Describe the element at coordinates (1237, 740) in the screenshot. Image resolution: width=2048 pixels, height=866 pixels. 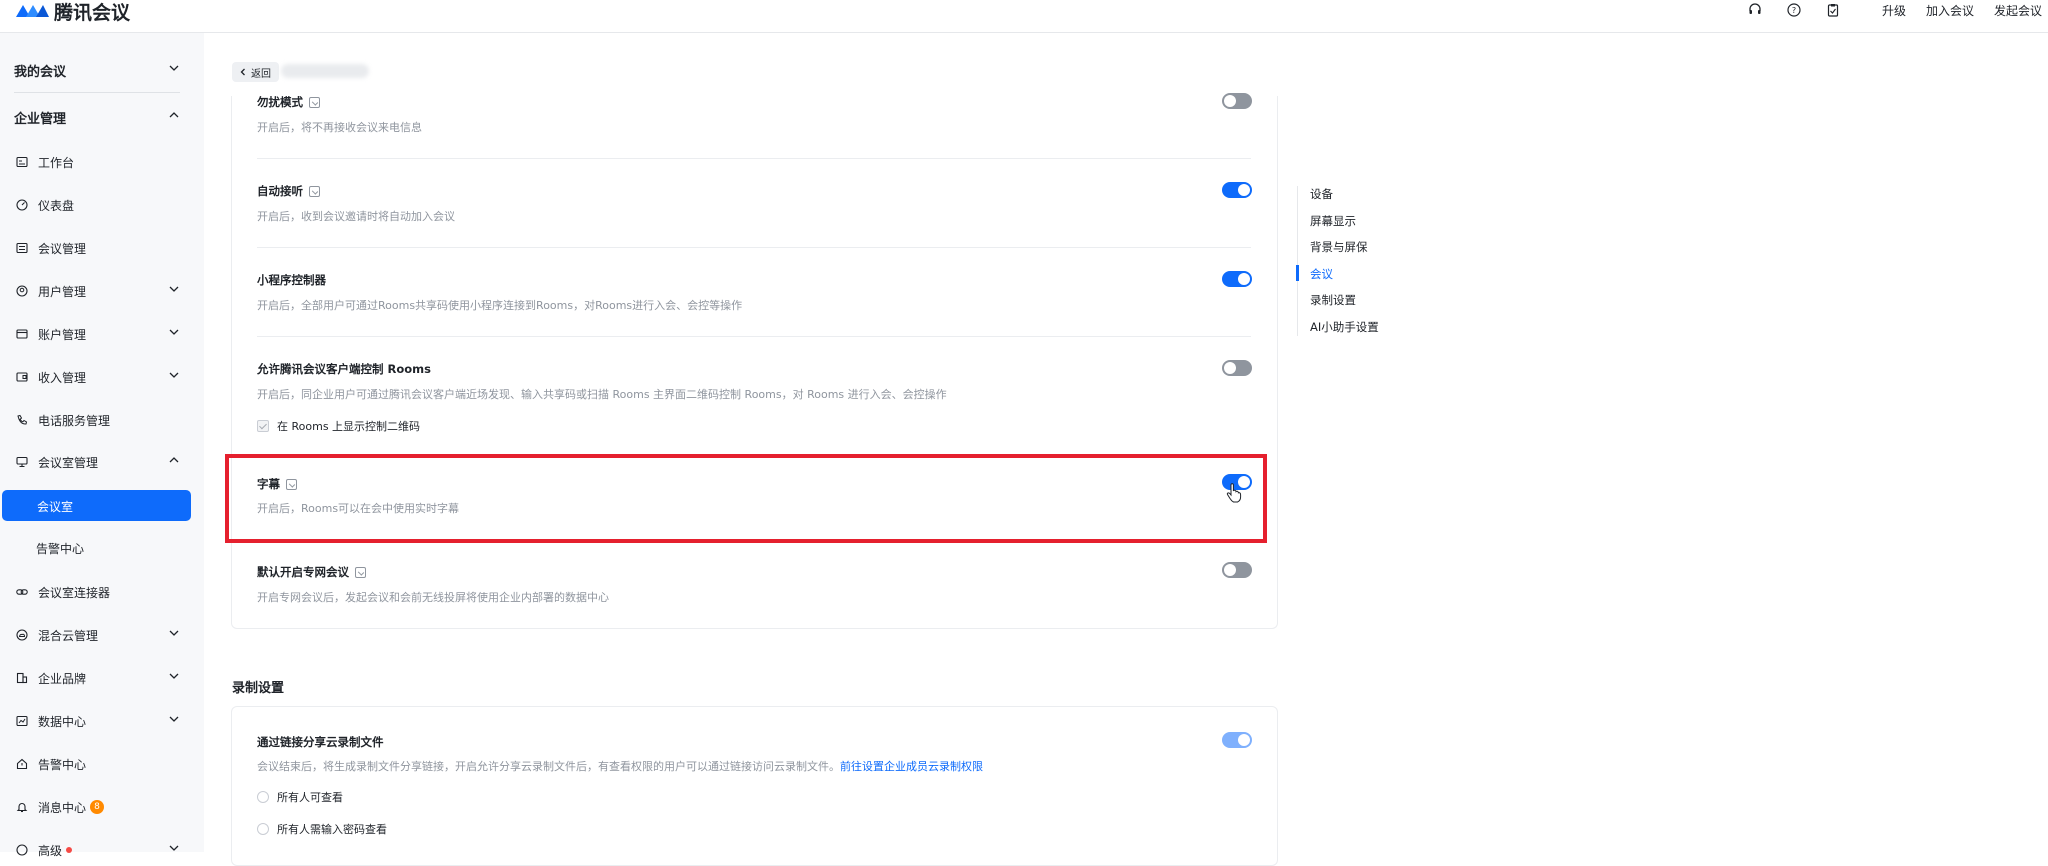
I see `share-recording-toggle` at that location.